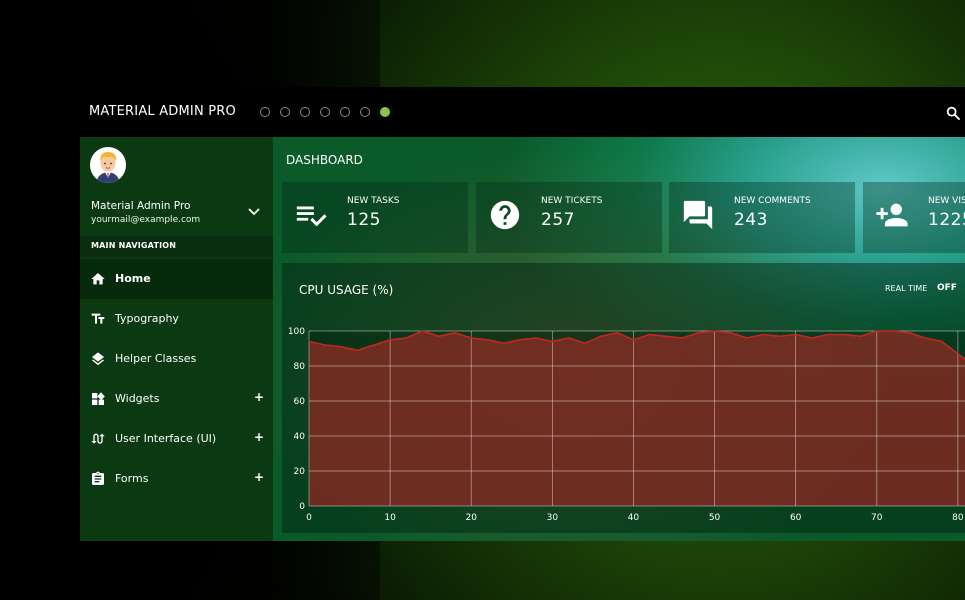 The height and width of the screenshot is (600, 965). Describe the element at coordinates (558, 220) in the screenshot. I see `stat-card-value: 257` at that location.